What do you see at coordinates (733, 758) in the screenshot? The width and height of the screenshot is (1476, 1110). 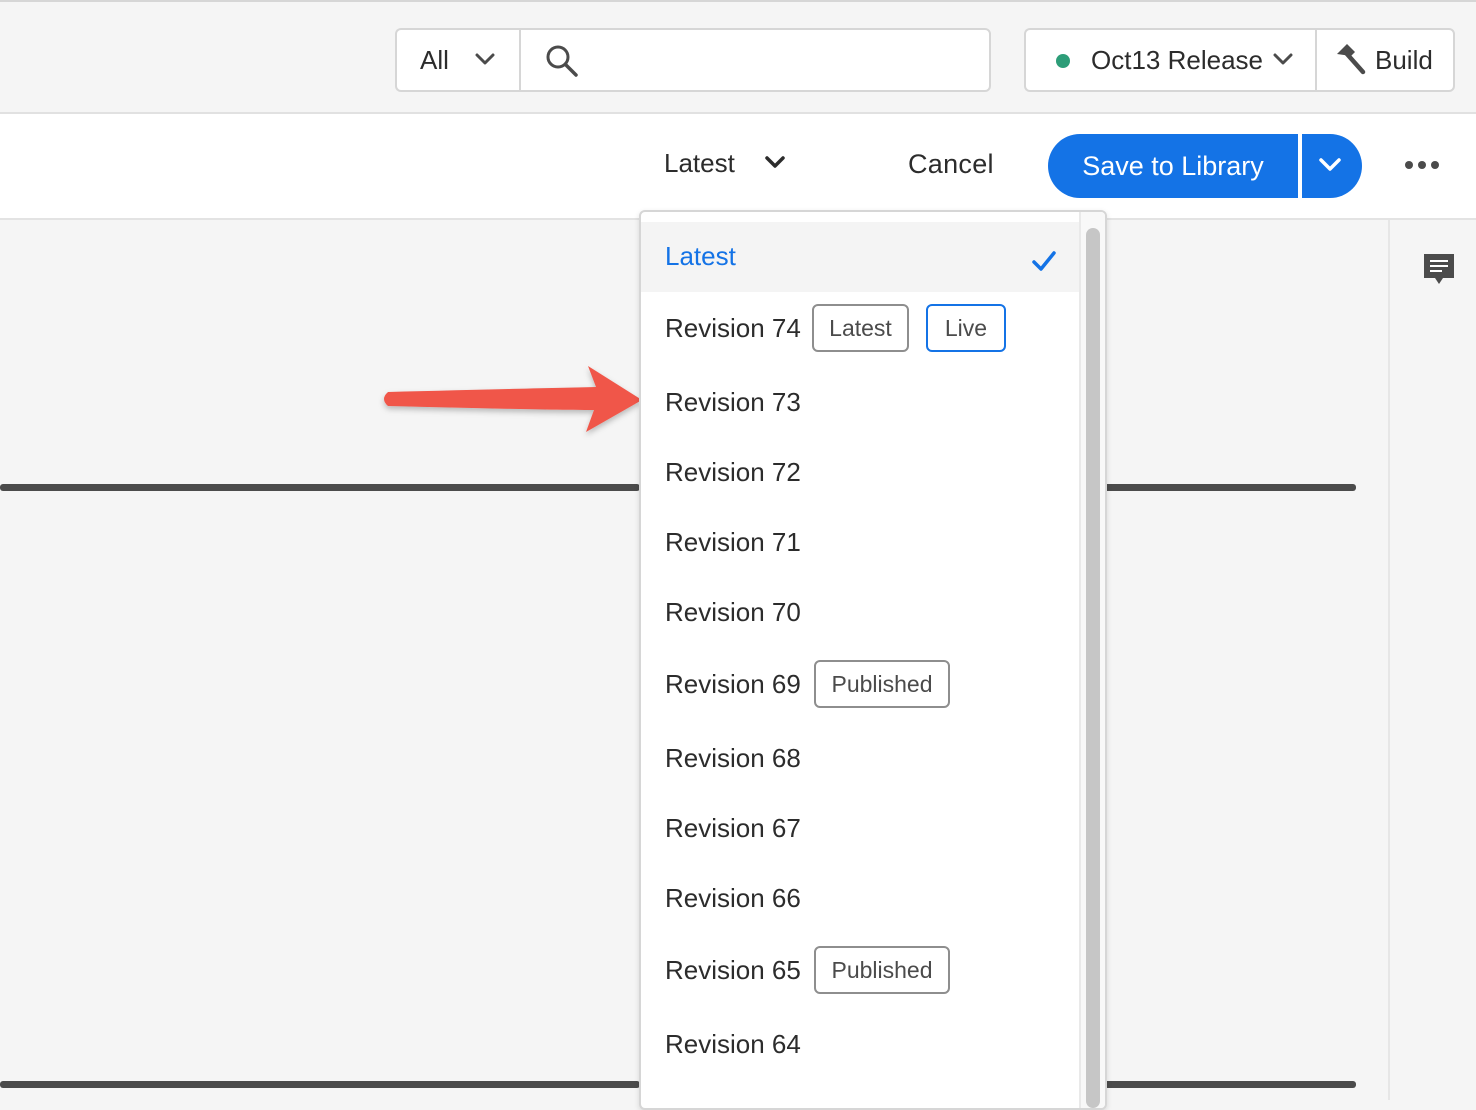 I see `menu-item-label: Revision 68` at bounding box center [733, 758].